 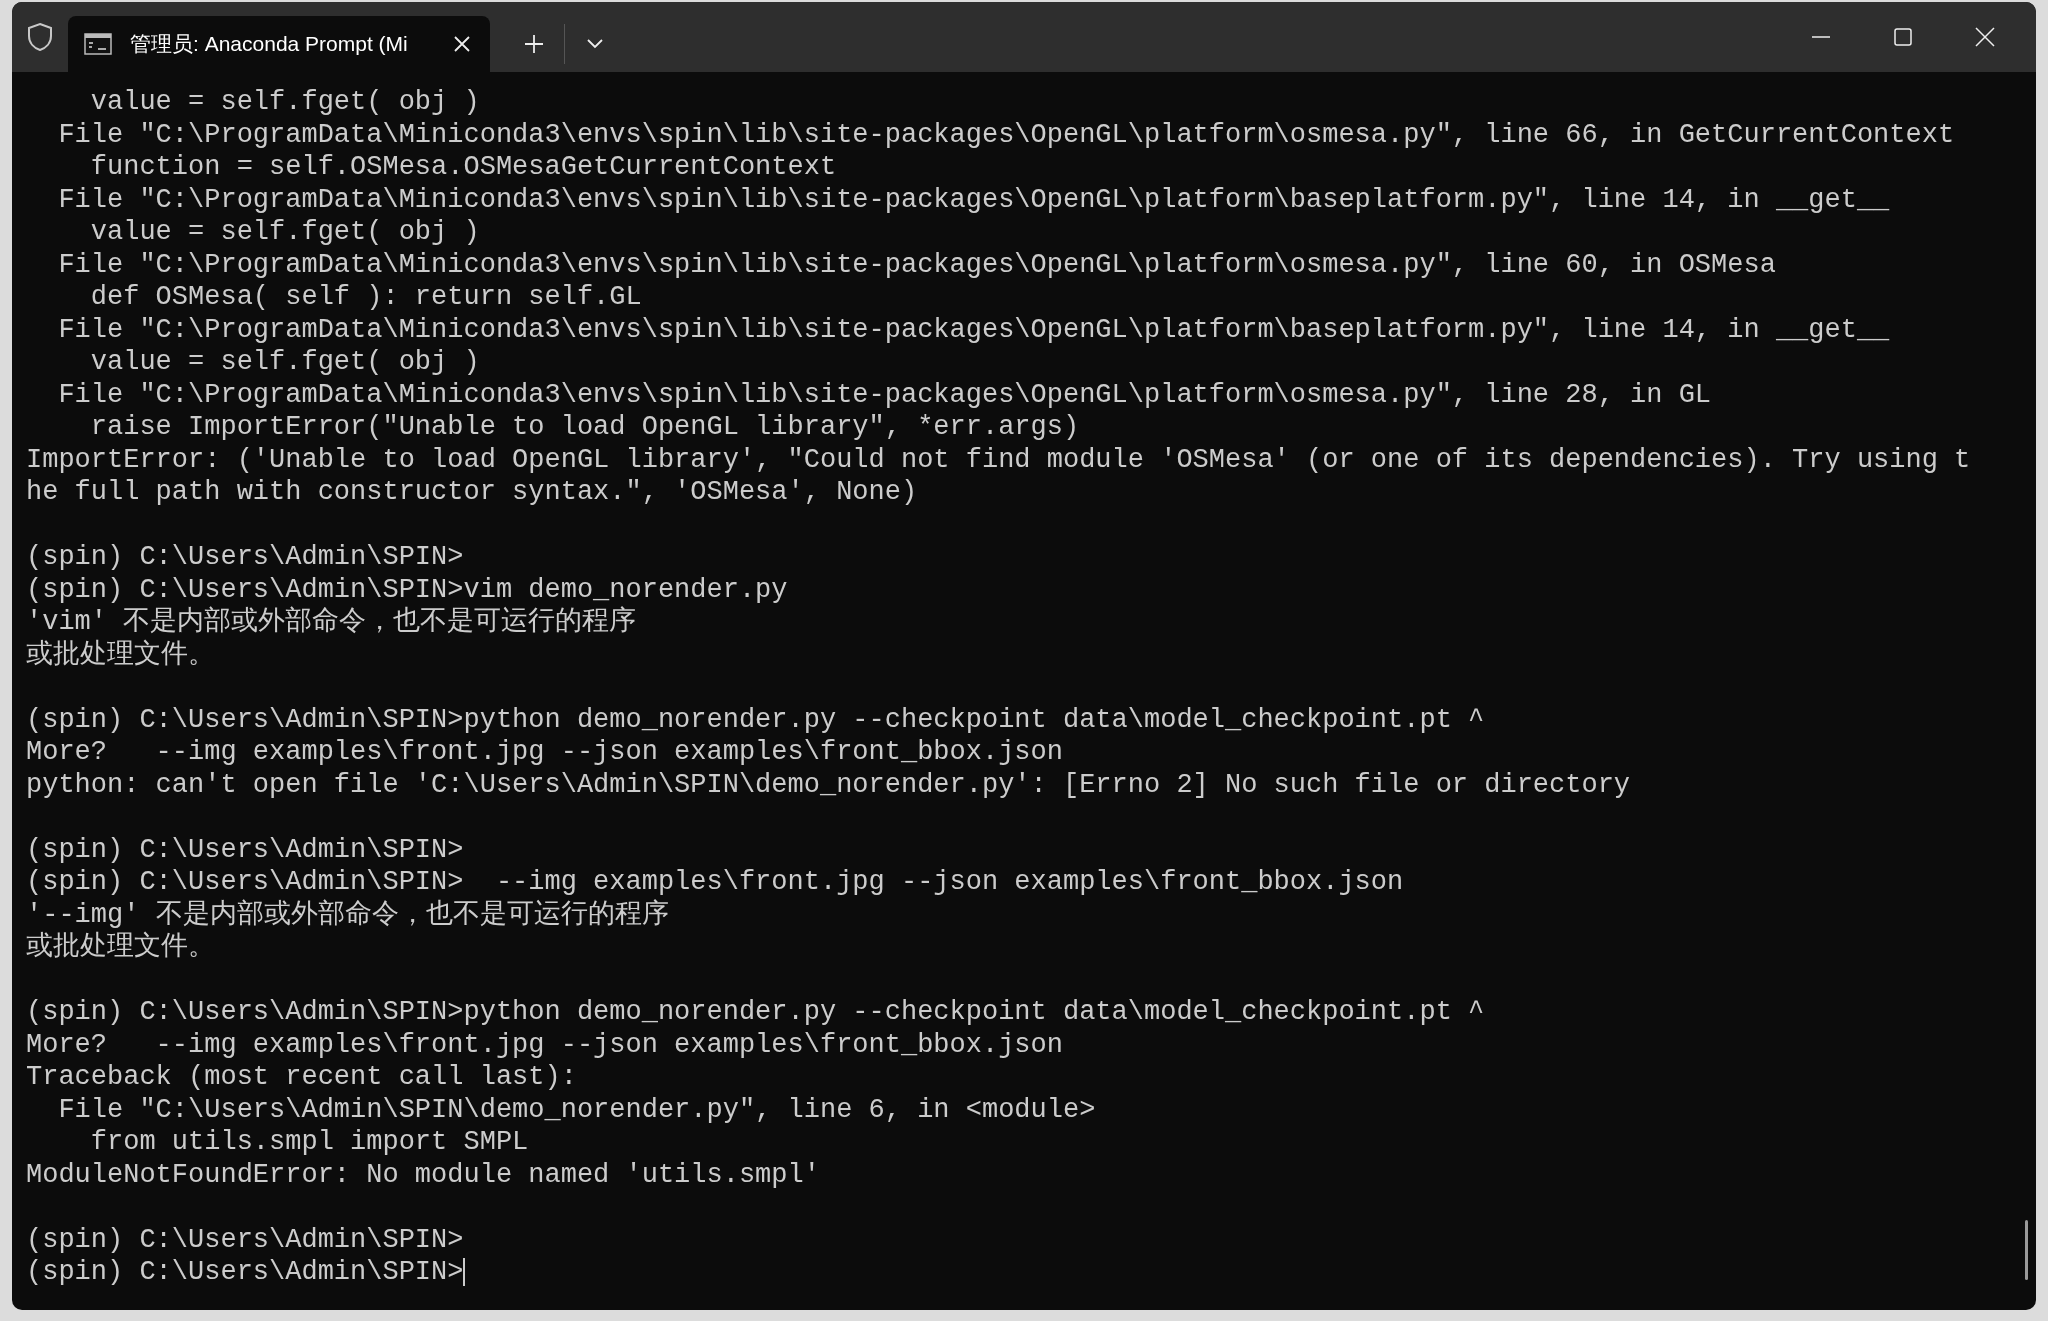 What do you see at coordinates (1985, 37) in the screenshot?
I see `close-icon` at bounding box center [1985, 37].